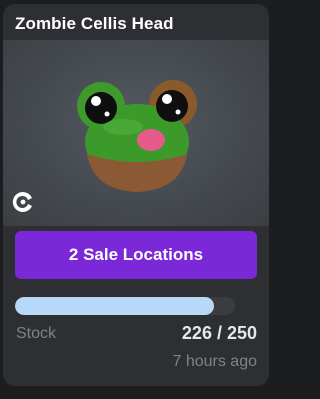  Describe the element at coordinates (136, 255) in the screenshot. I see `sale-locations-button: 2 Sale Locations` at that location.